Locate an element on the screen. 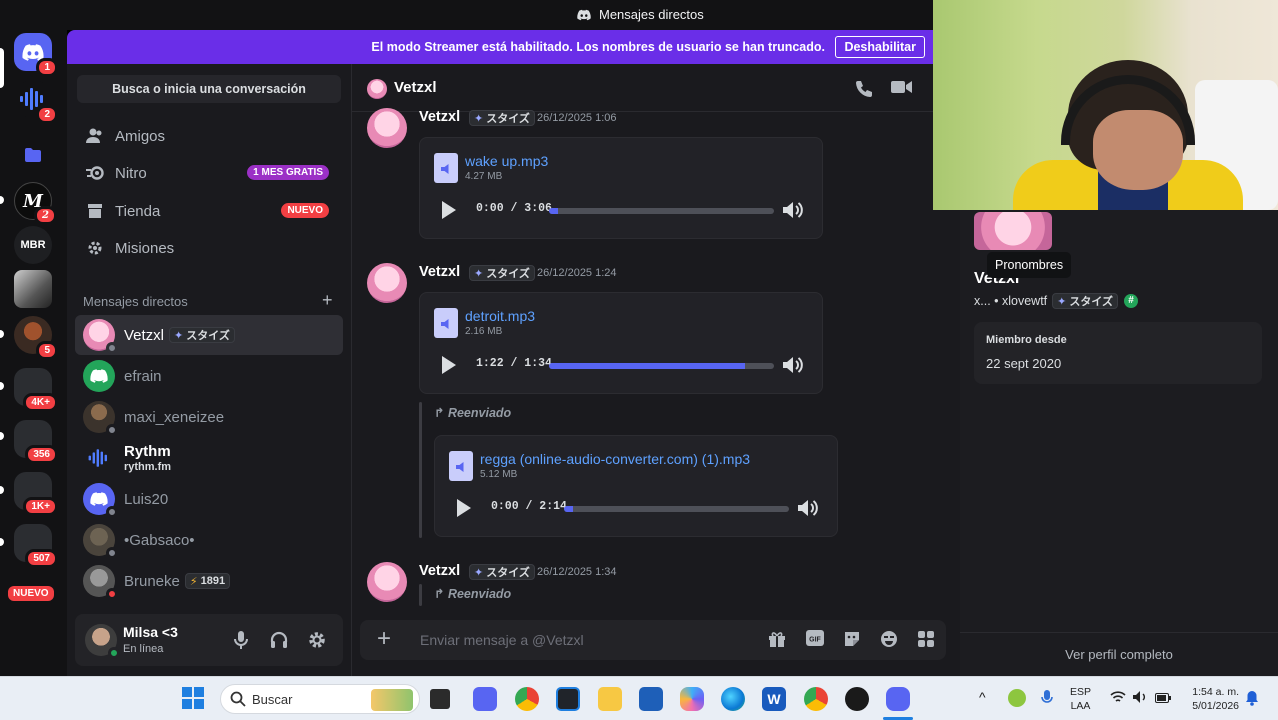 Image resolution: width=1278 pixels, height=720 pixels. avatar is located at coordinates (99, 376).